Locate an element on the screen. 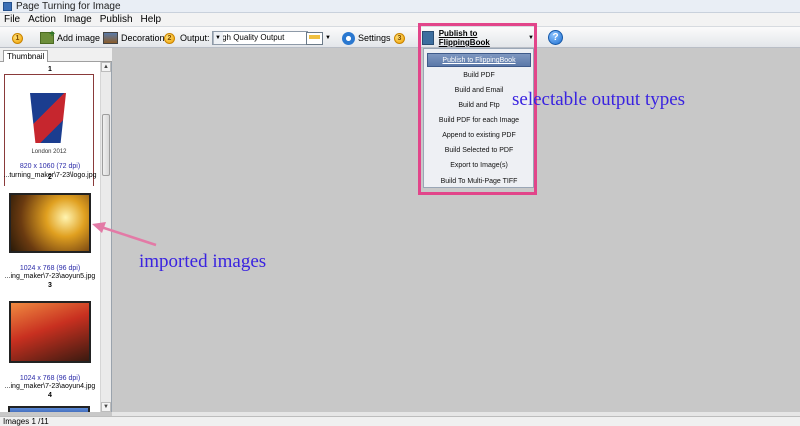  annotation-arrow-icon is located at coordinates (124, 234).